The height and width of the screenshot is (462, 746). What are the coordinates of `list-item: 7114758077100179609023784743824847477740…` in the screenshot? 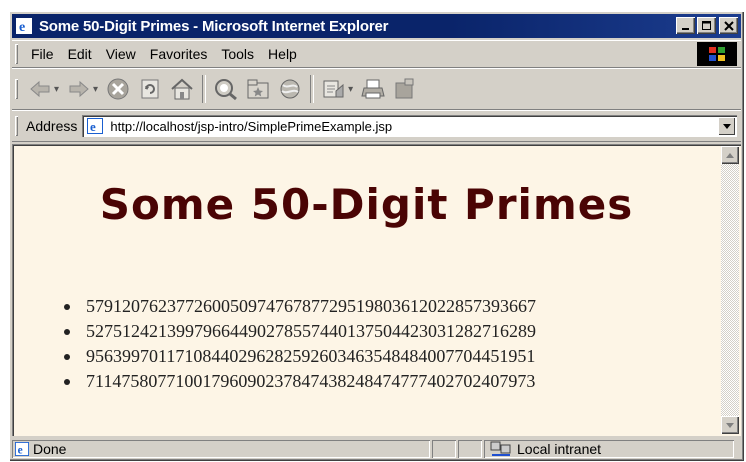 It's located at (300, 381).